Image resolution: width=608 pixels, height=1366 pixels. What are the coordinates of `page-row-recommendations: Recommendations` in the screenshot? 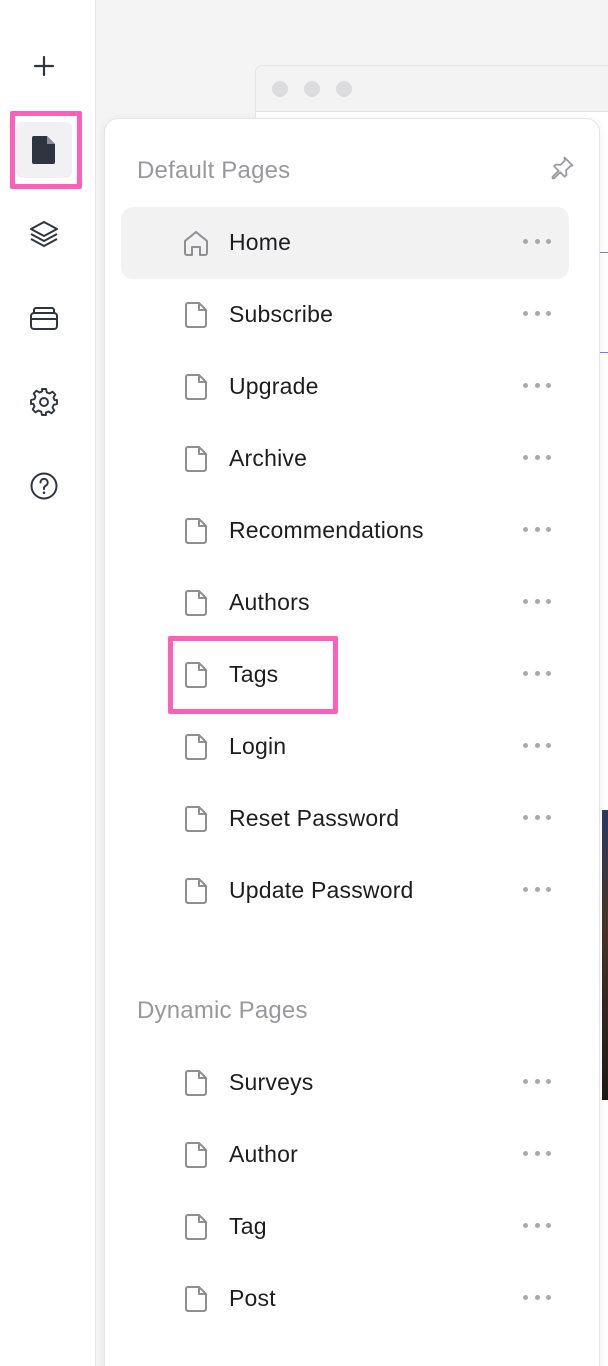 It's located at (345, 531).